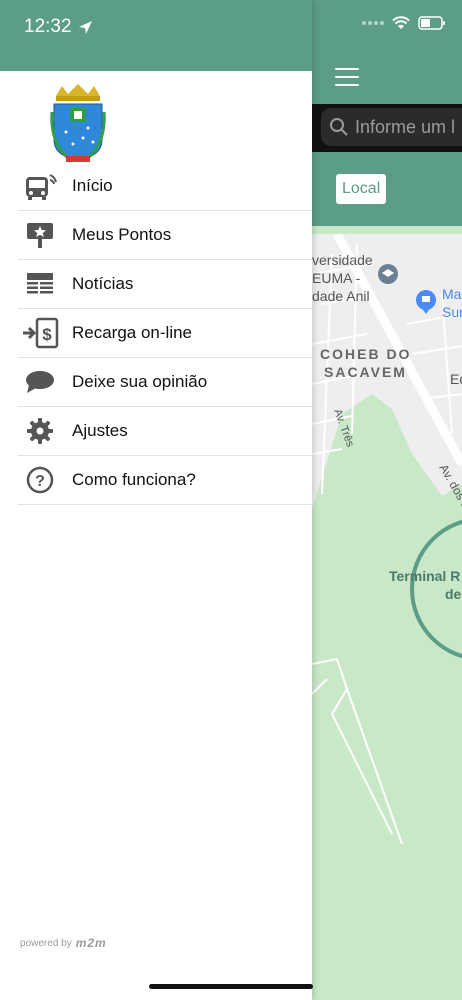  I want to click on gear-icon, so click(40, 431).